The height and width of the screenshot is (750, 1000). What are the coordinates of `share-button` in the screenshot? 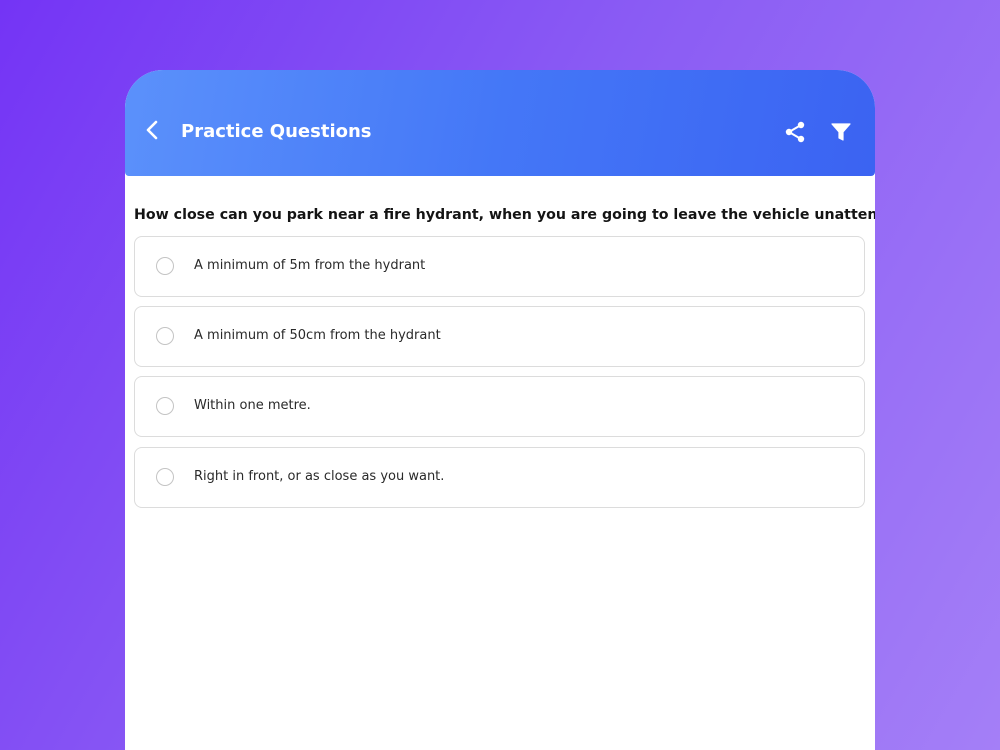 It's located at (795, 132).